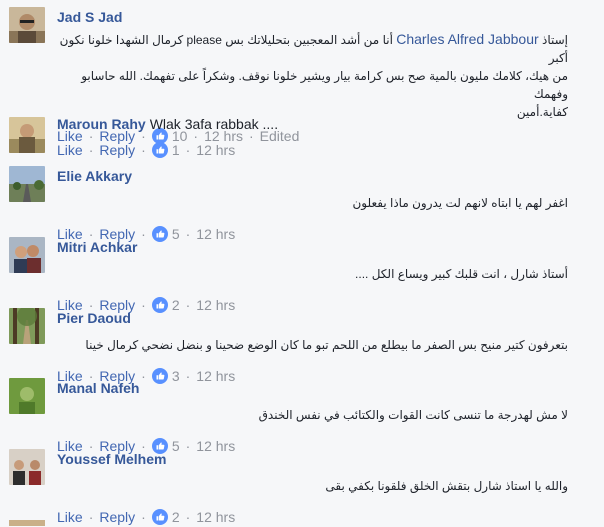 The width and height of the screenshot is (604, 527). What do you see at coordinates (326, 247) in the screenshot?
I see `comment-header: Mitri Achkar` at bounding box center [326, 247].